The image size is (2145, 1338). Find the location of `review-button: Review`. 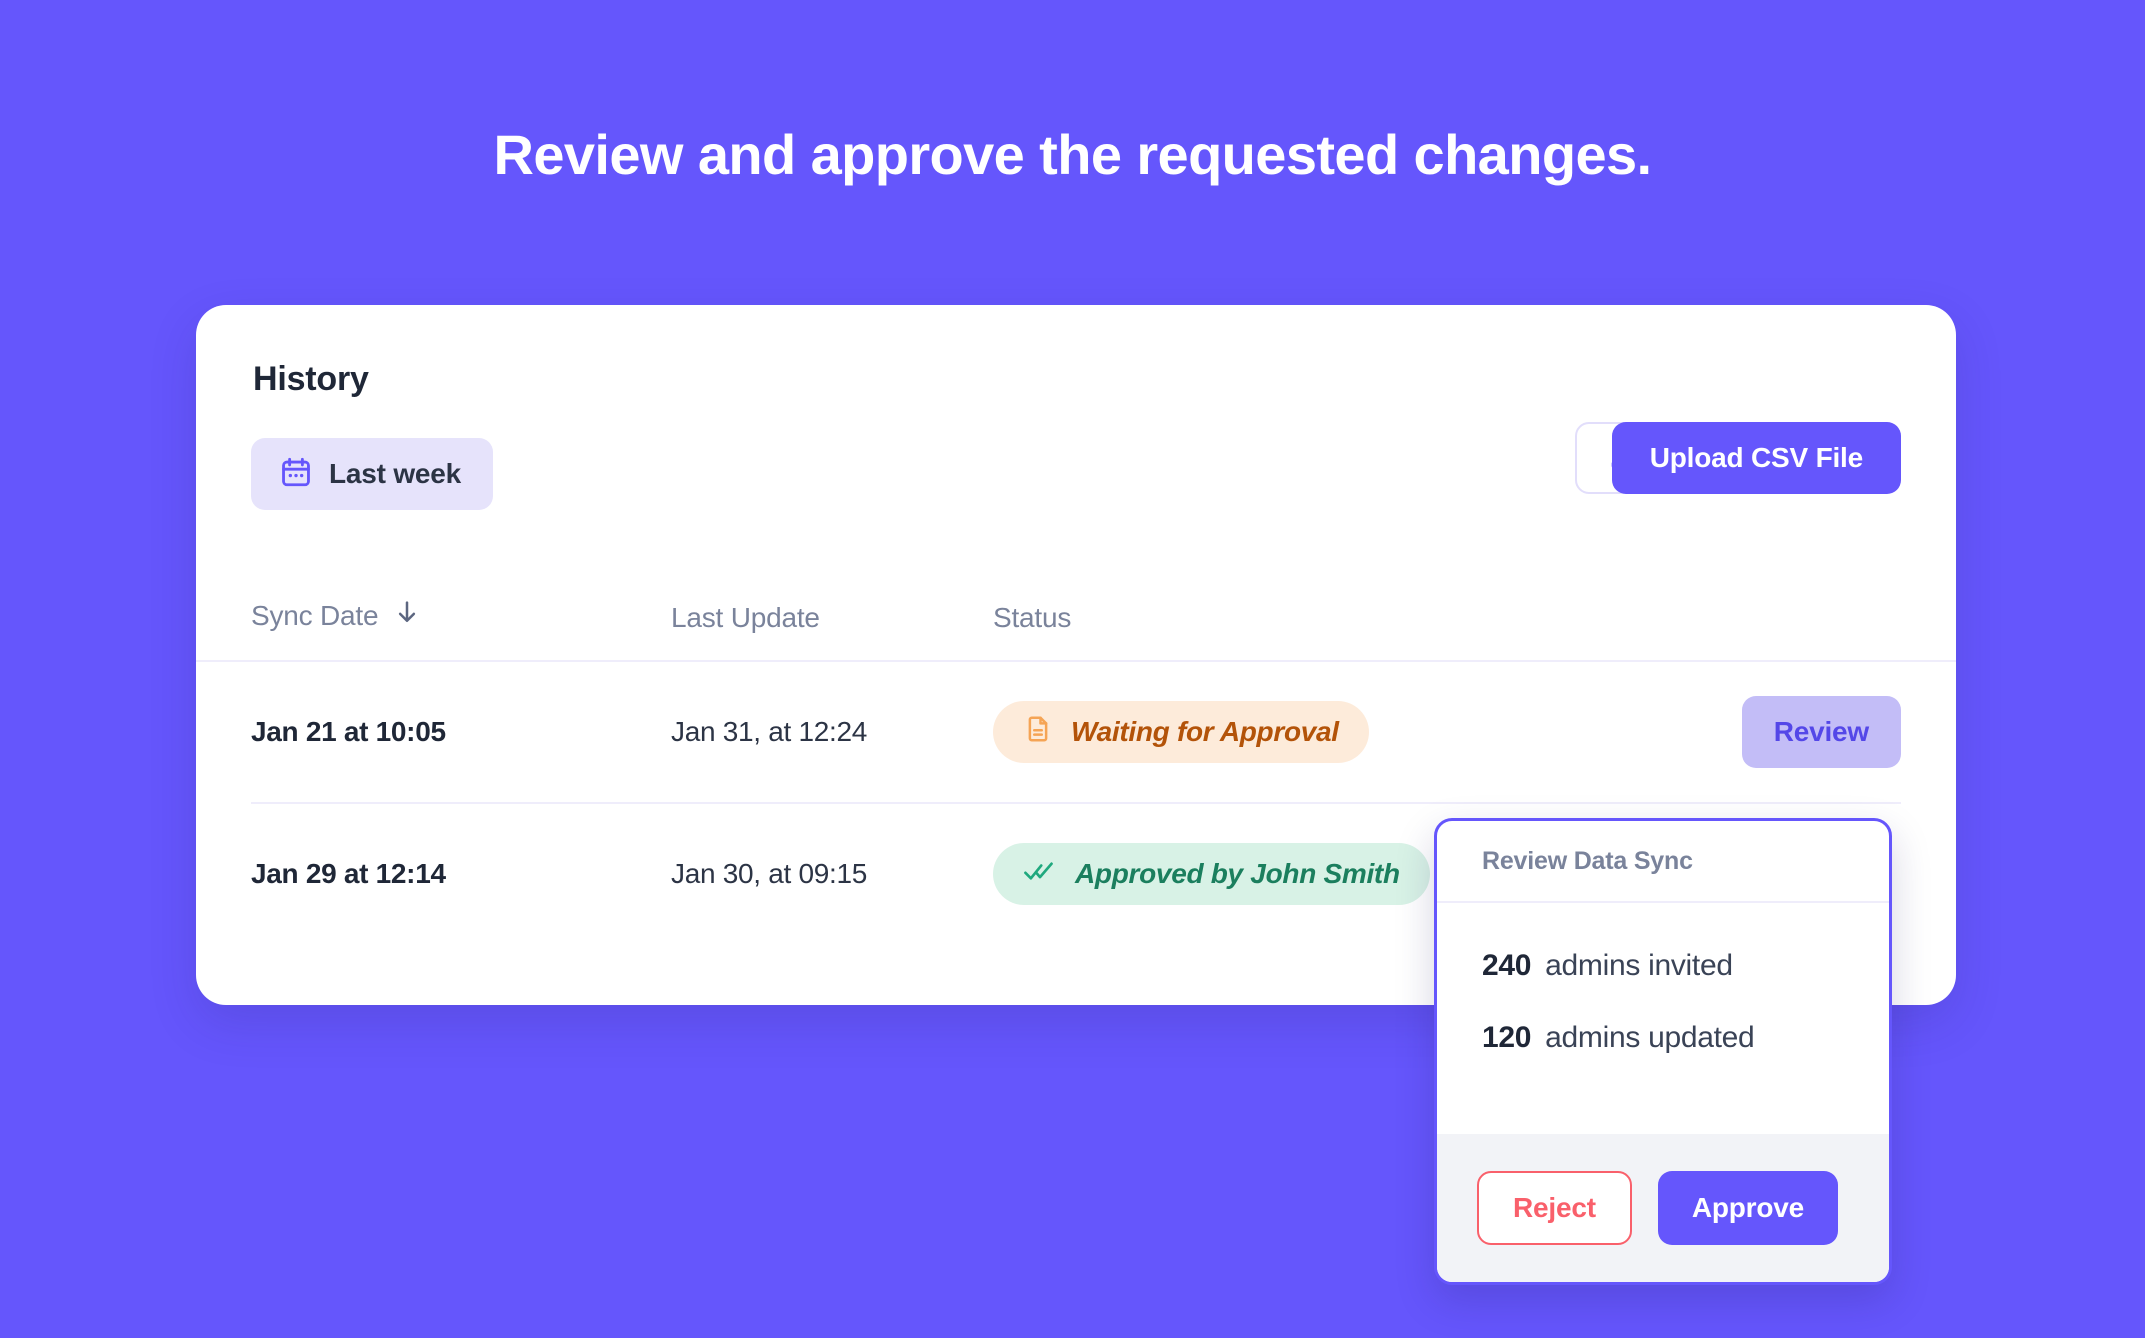

review-button: Review is located at coordinates (1821, 732).